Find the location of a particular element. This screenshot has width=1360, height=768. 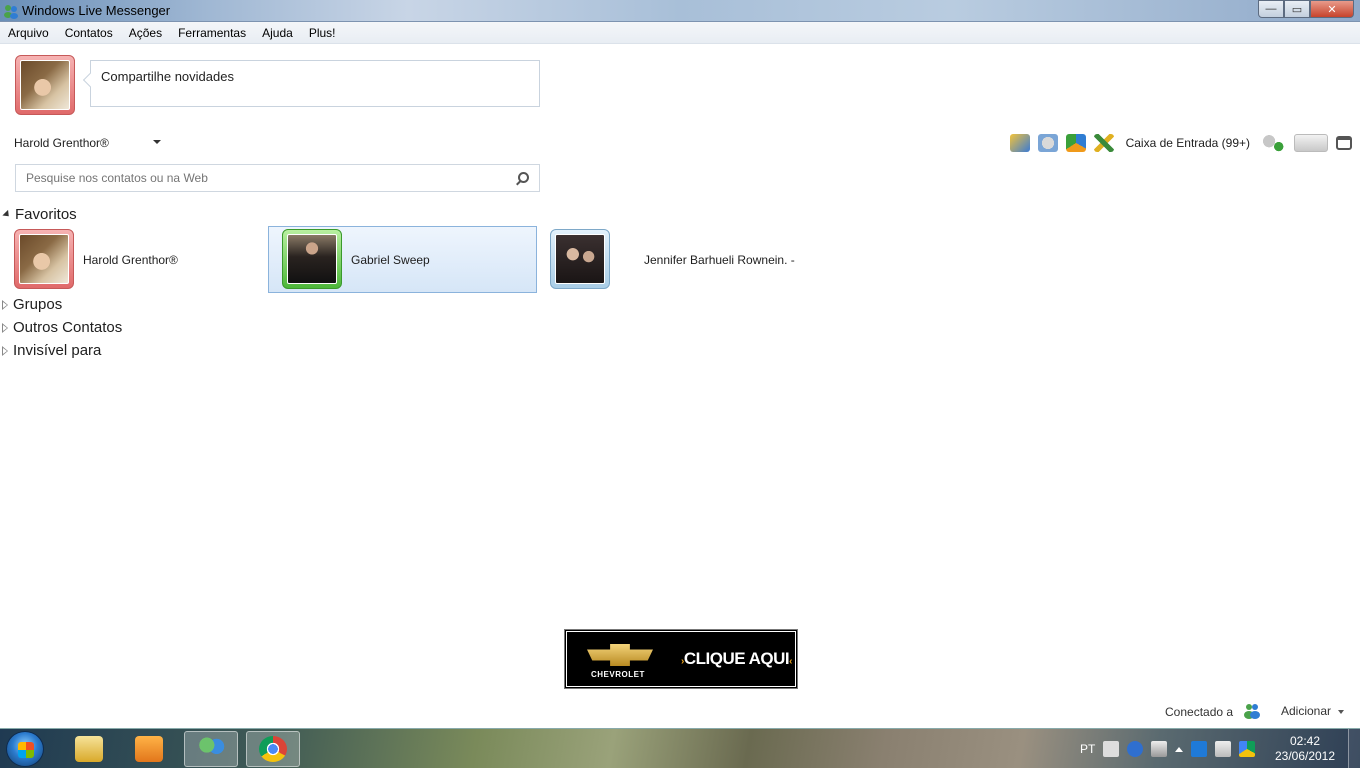

connection-status: Conectado a is located at coordinates (1199, 712).